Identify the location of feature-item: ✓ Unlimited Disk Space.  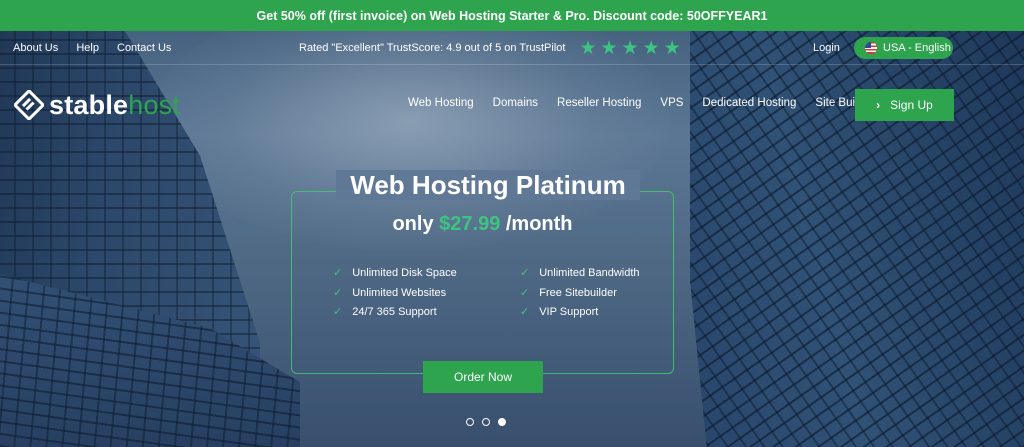
(395, 273).